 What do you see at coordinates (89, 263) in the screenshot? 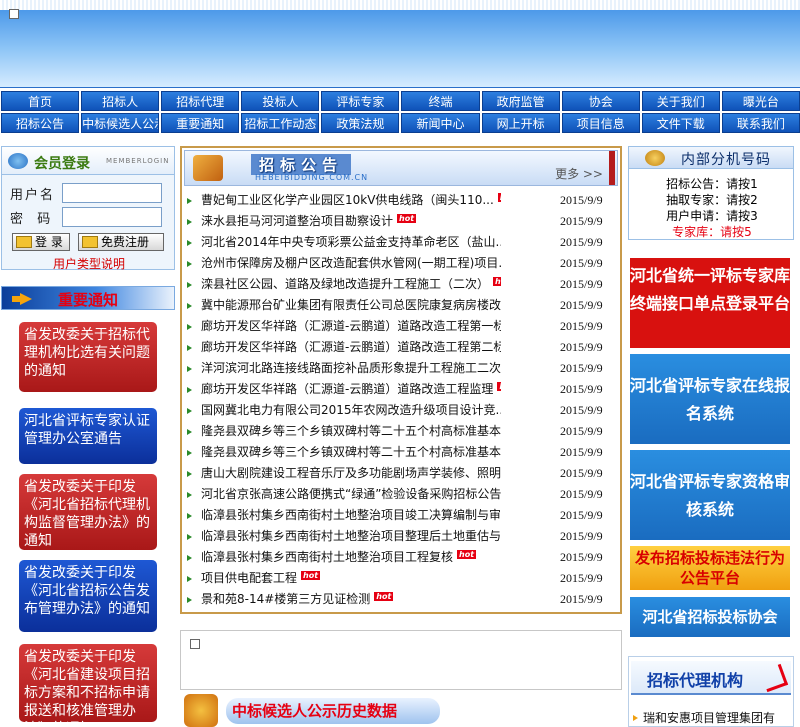
I see `user-type-link: 用户类型说明` at bounding box center [89, 263].